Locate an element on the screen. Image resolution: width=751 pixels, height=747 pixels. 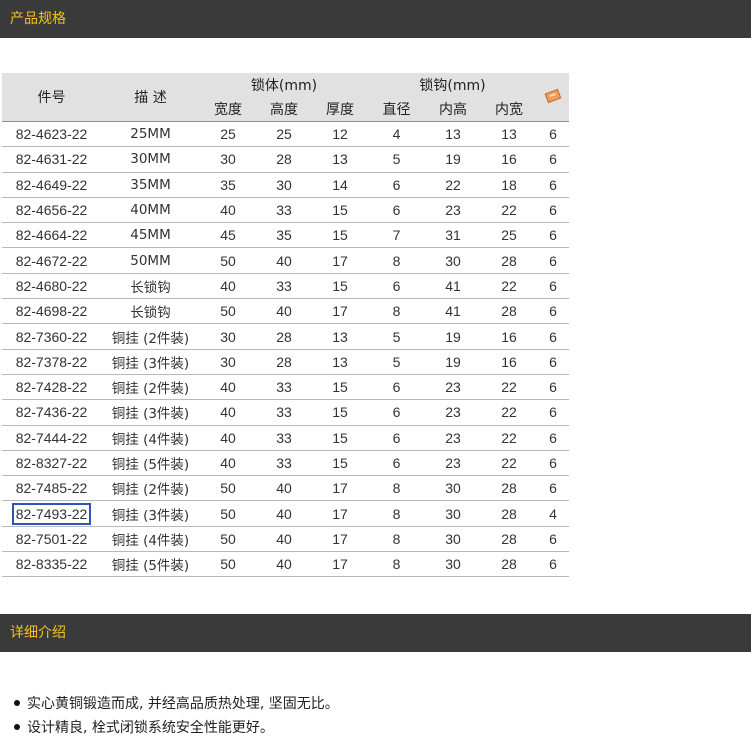
cell-desc: 50MM is located at coordinates (150, 260).